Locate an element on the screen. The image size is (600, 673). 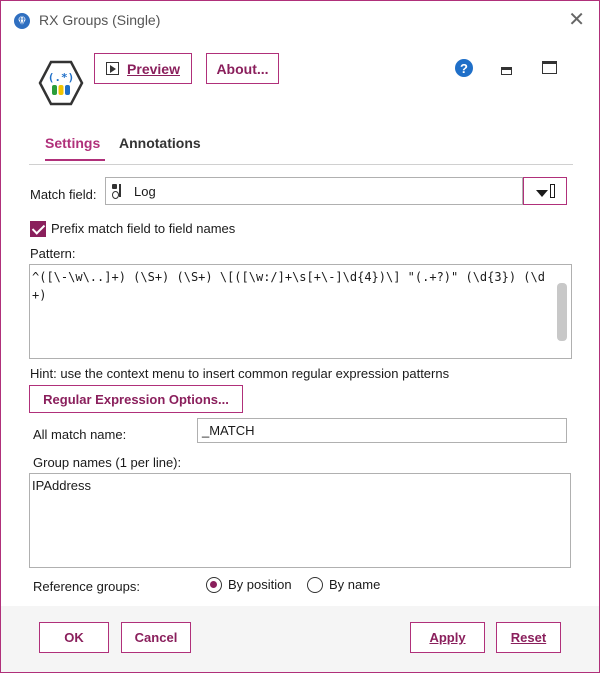
all-match-name-label: All match name: is located at coordinates (80, 434).